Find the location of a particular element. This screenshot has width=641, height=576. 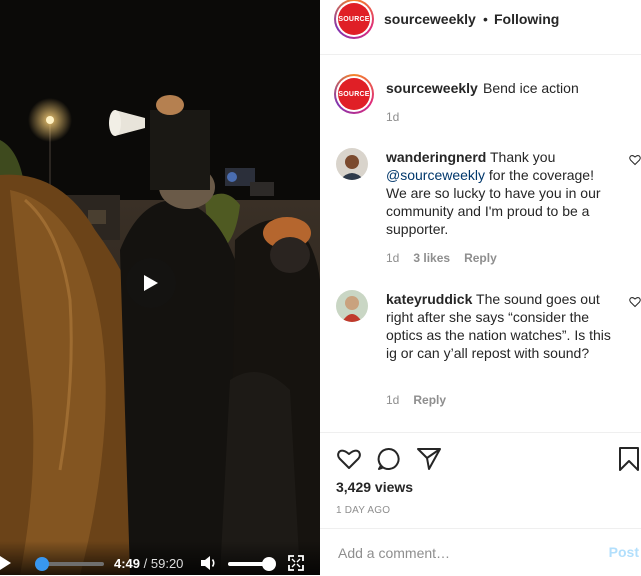

post-actions: 3,429 views 1 DAY AGO is located at coordinates (480, 480).